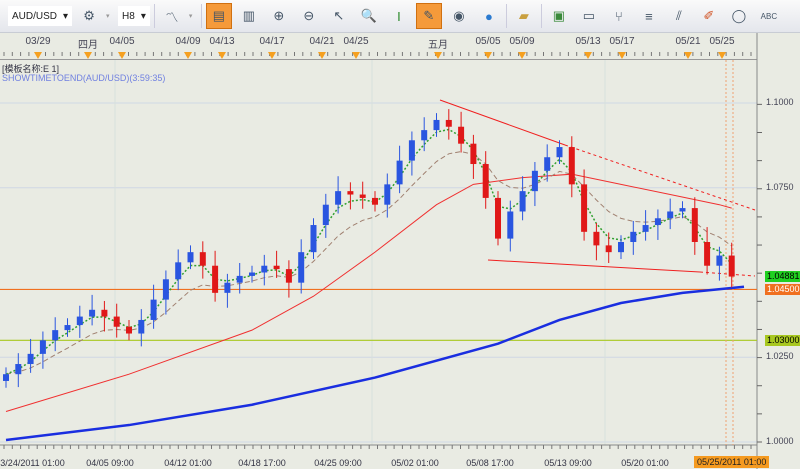 This screenshot has height=469, width=800. Describe the element at coordinates (782, 340) in the screenshot. I see `green-line-price-label: 1.03000` at that location.